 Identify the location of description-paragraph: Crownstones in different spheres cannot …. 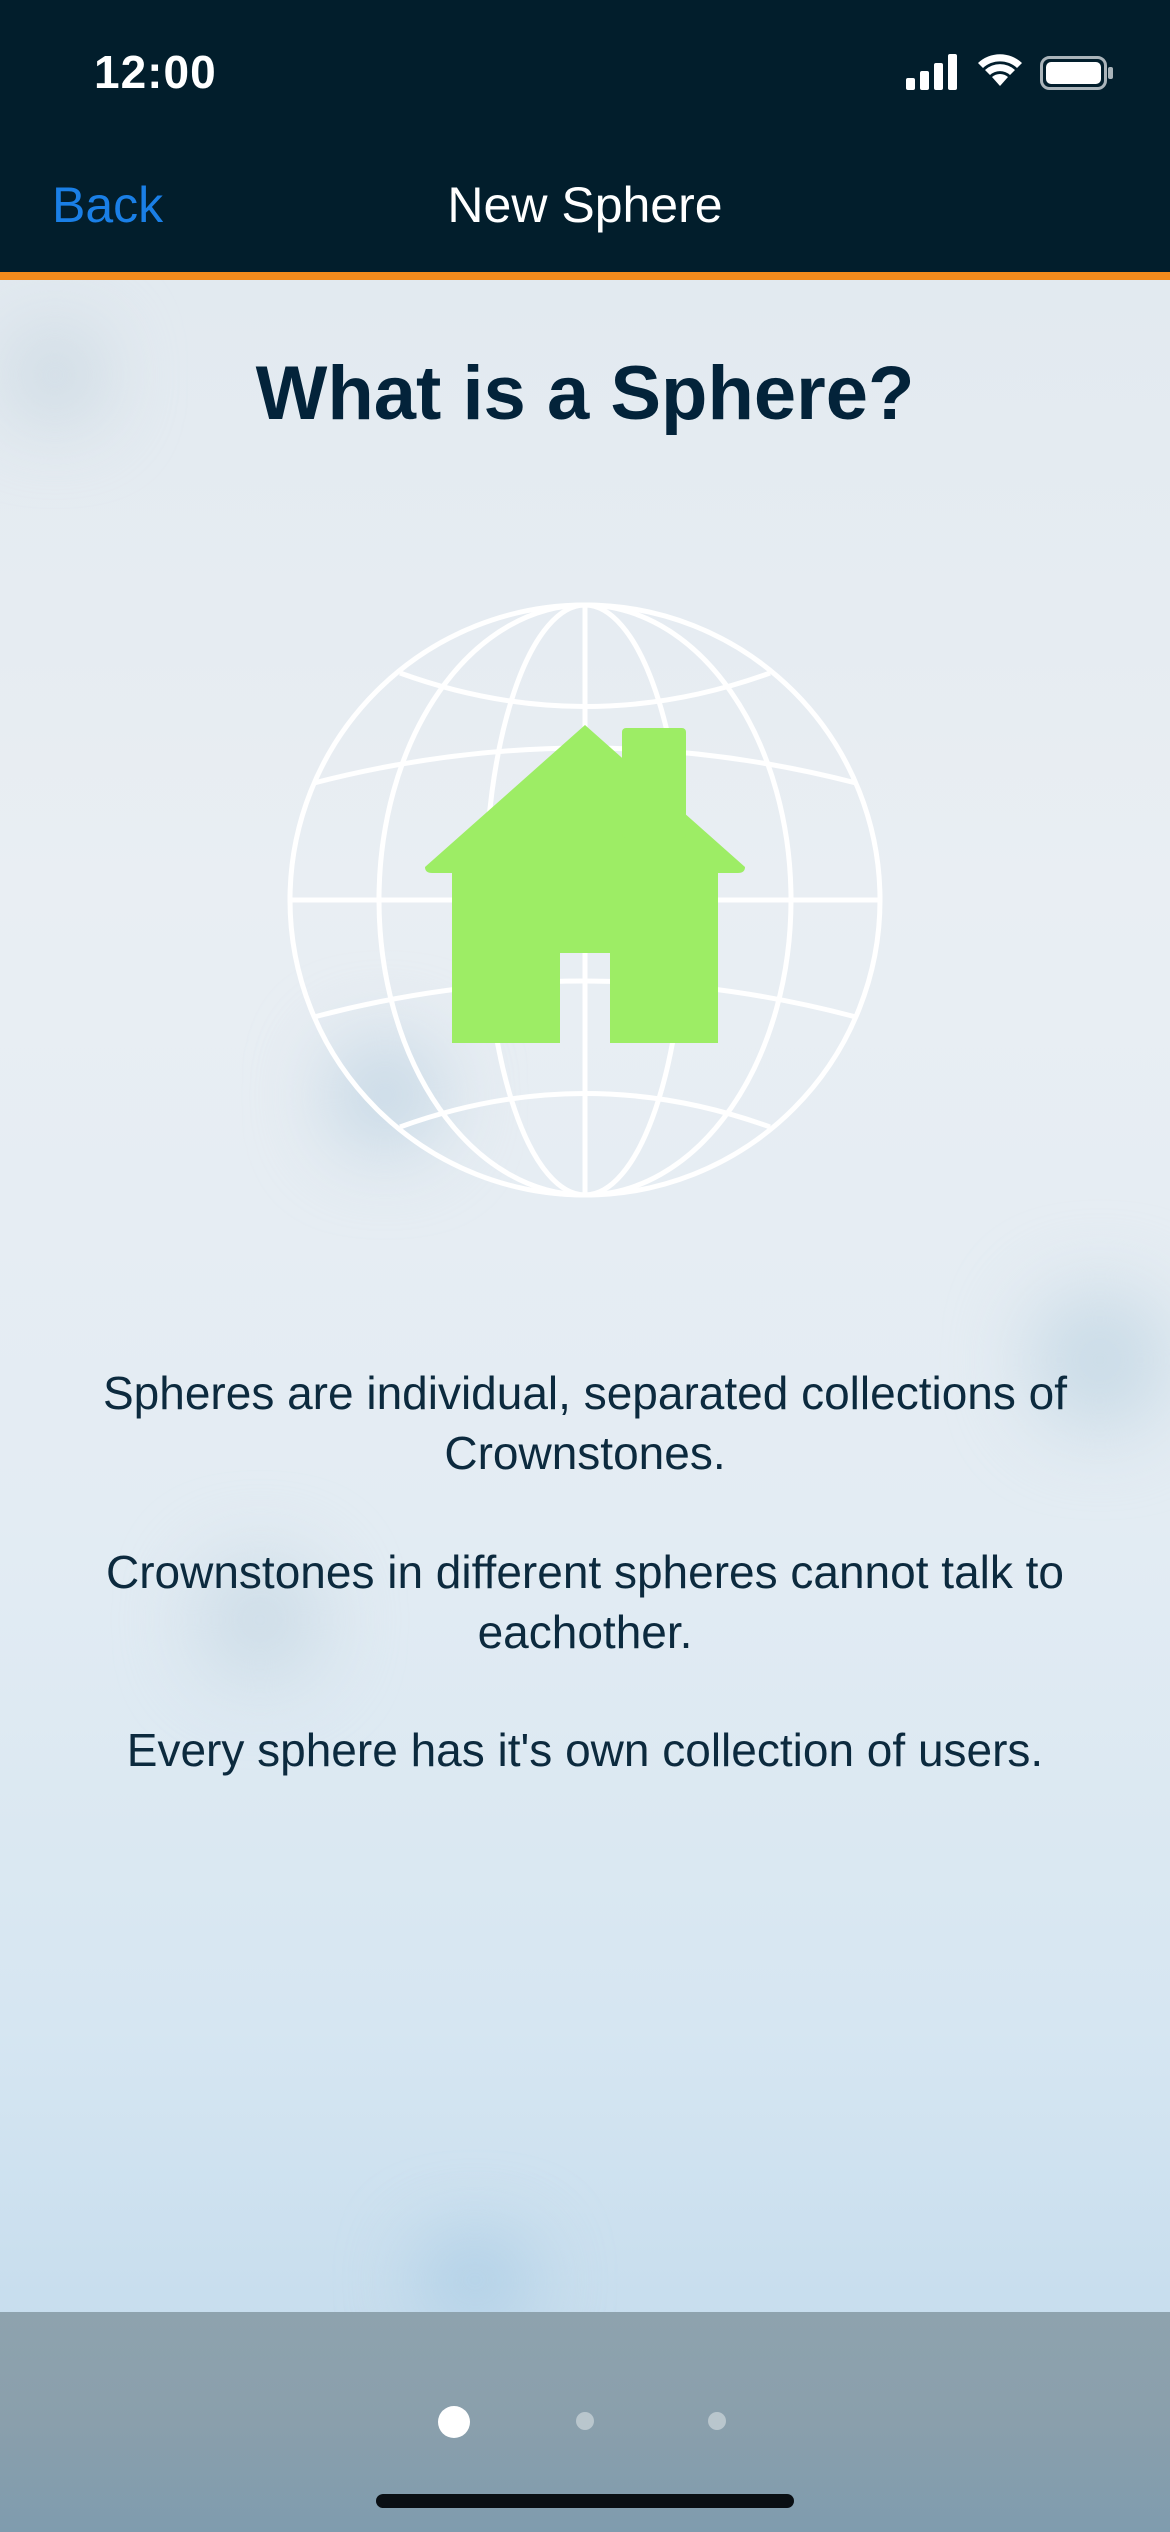
(585, 1602).